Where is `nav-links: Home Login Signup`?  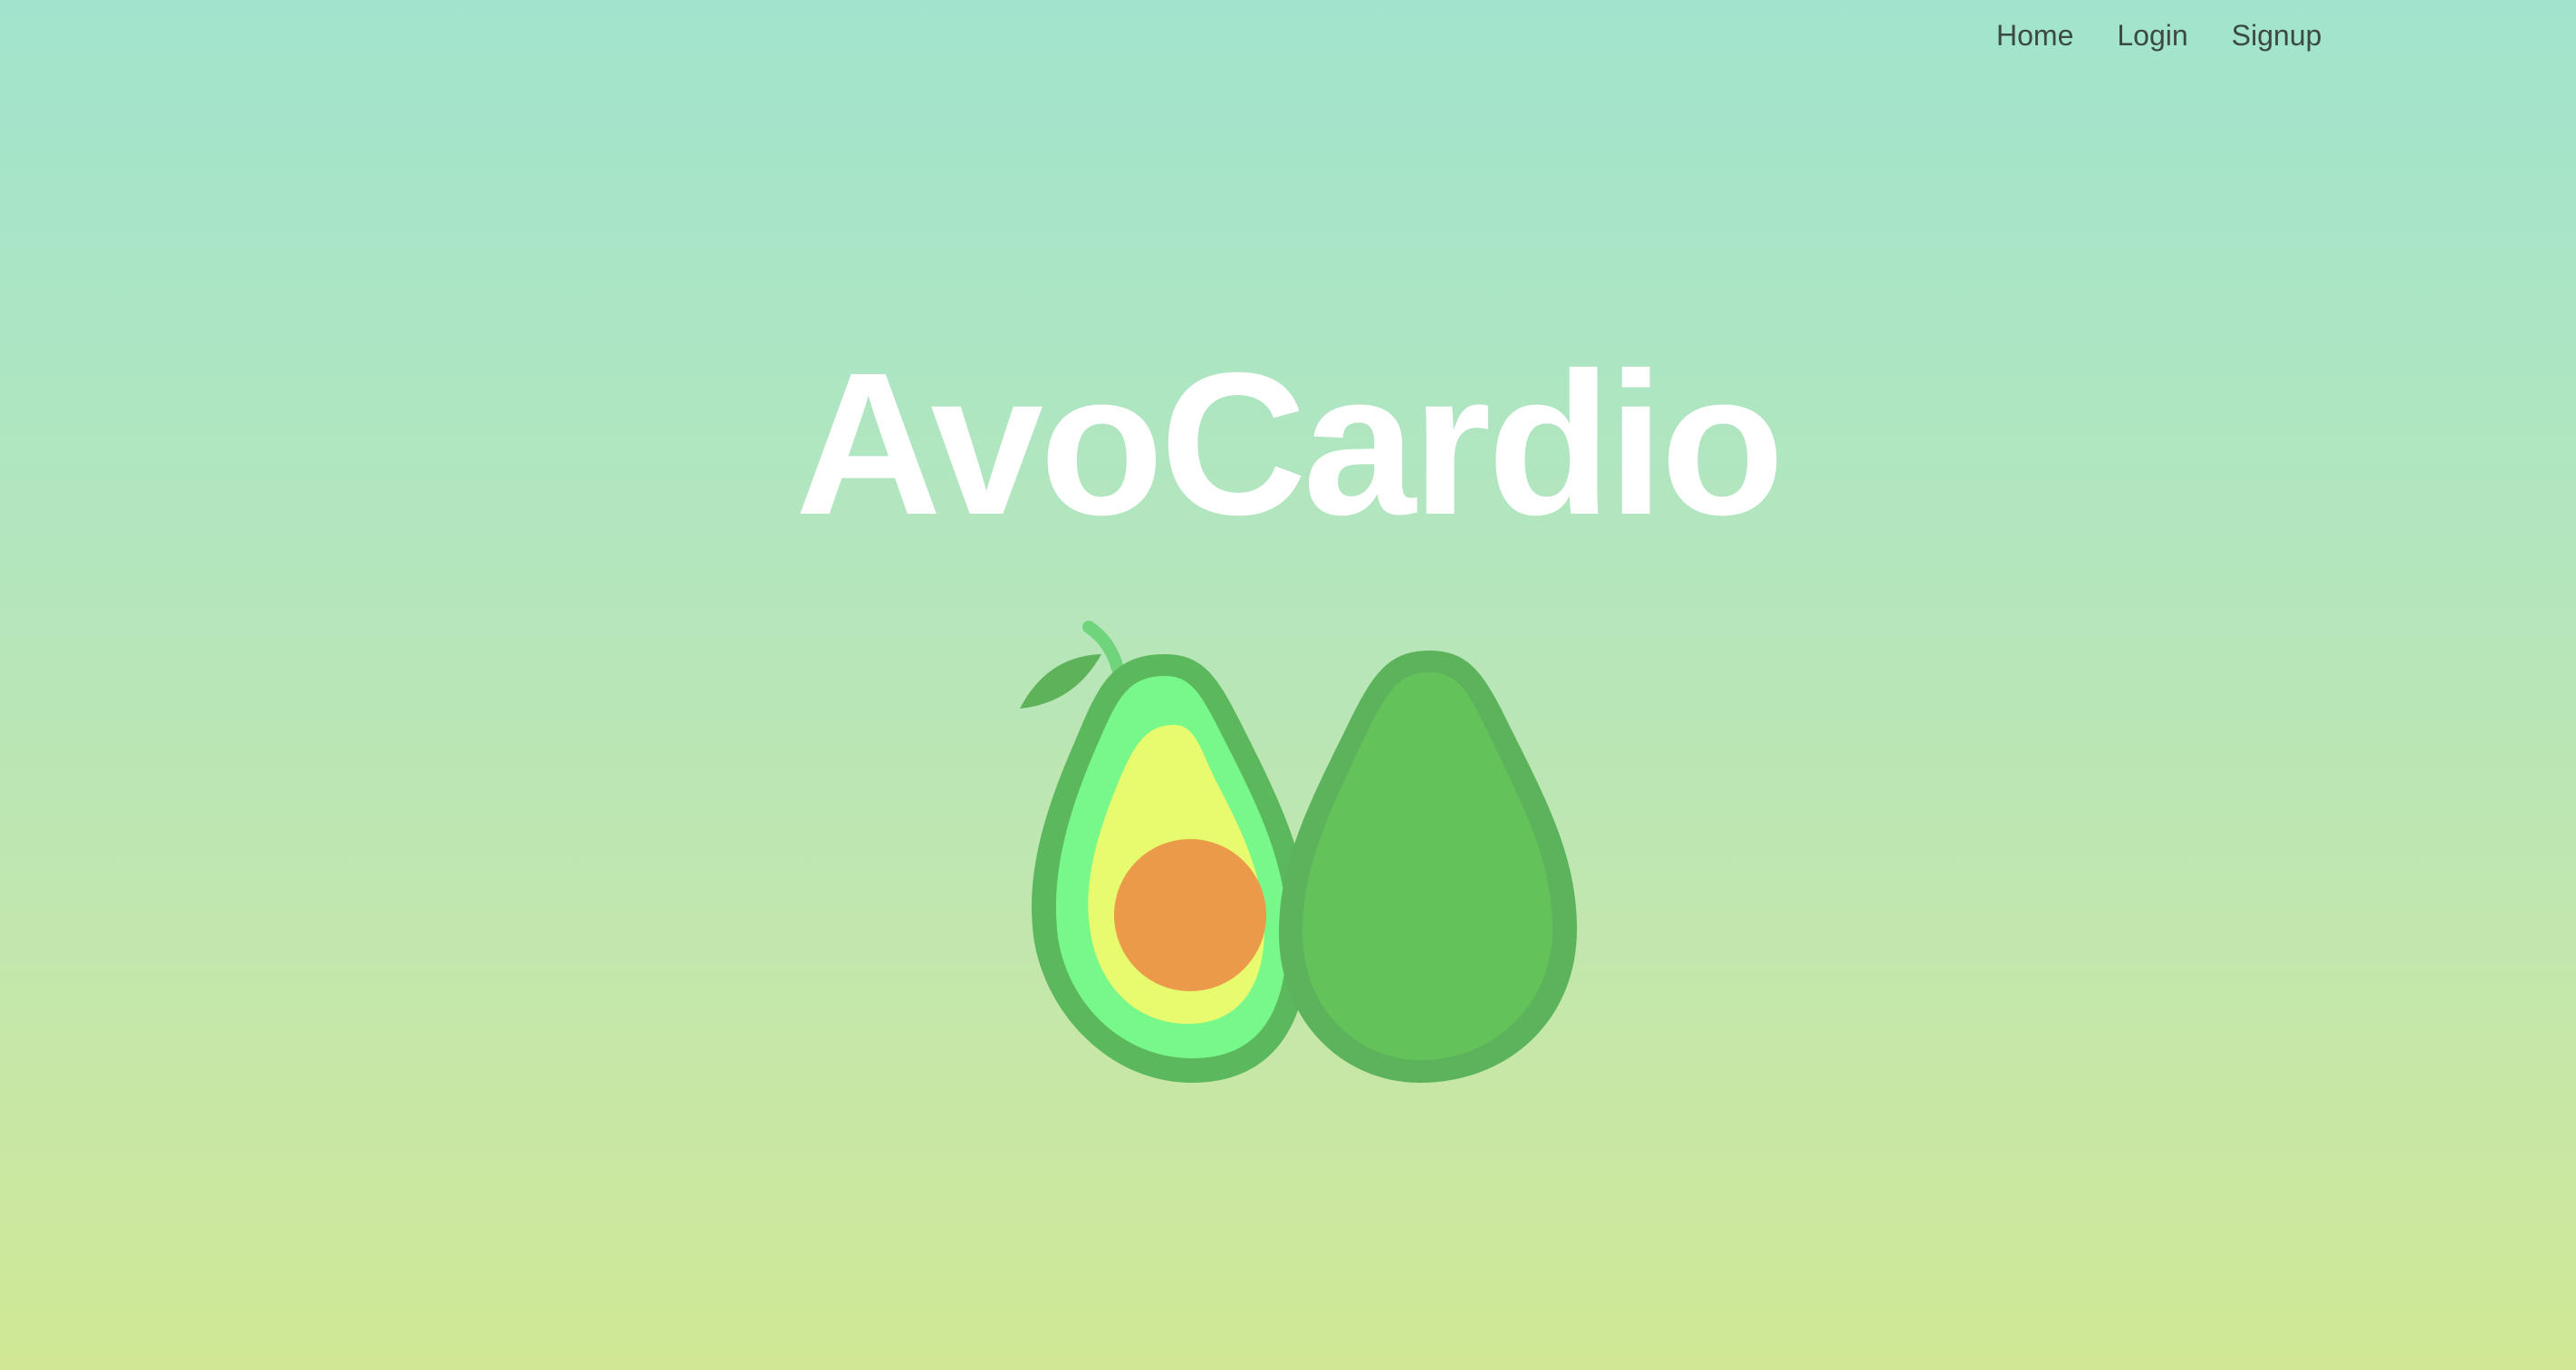
nav-links: Home Login Signup is located at coordinates (2158, 35).